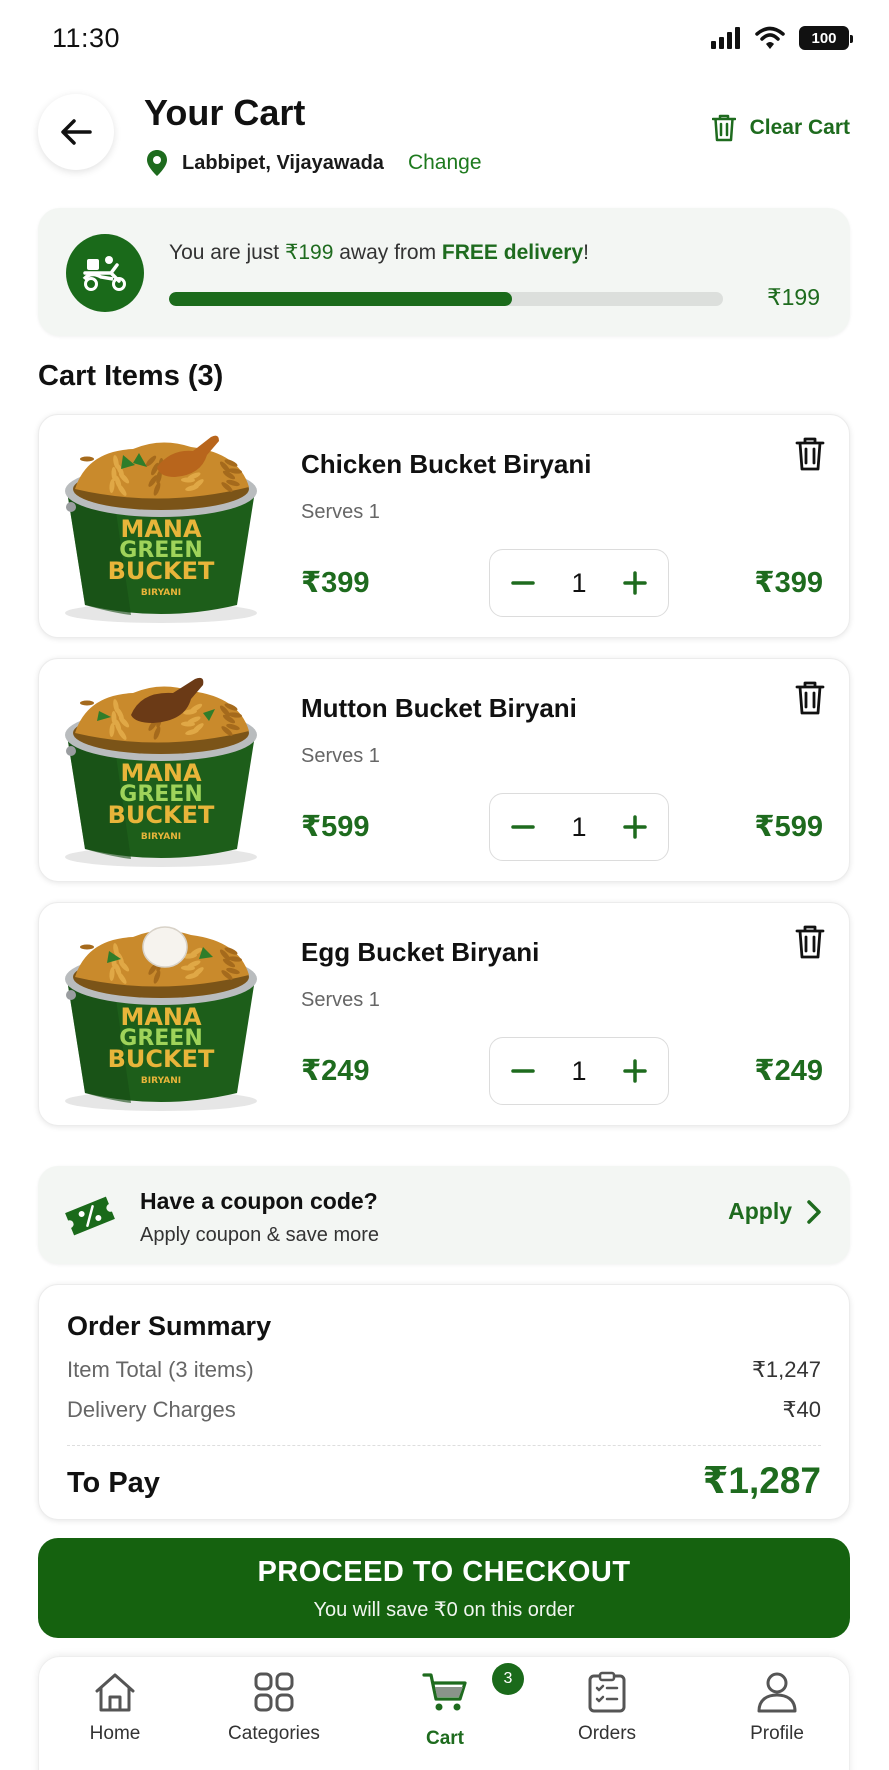 This screenshot has width=889, height=1770. Describe the element at coordinates (586, 252) in the screenshot. I see `banner-text-suffix: !` at that location.